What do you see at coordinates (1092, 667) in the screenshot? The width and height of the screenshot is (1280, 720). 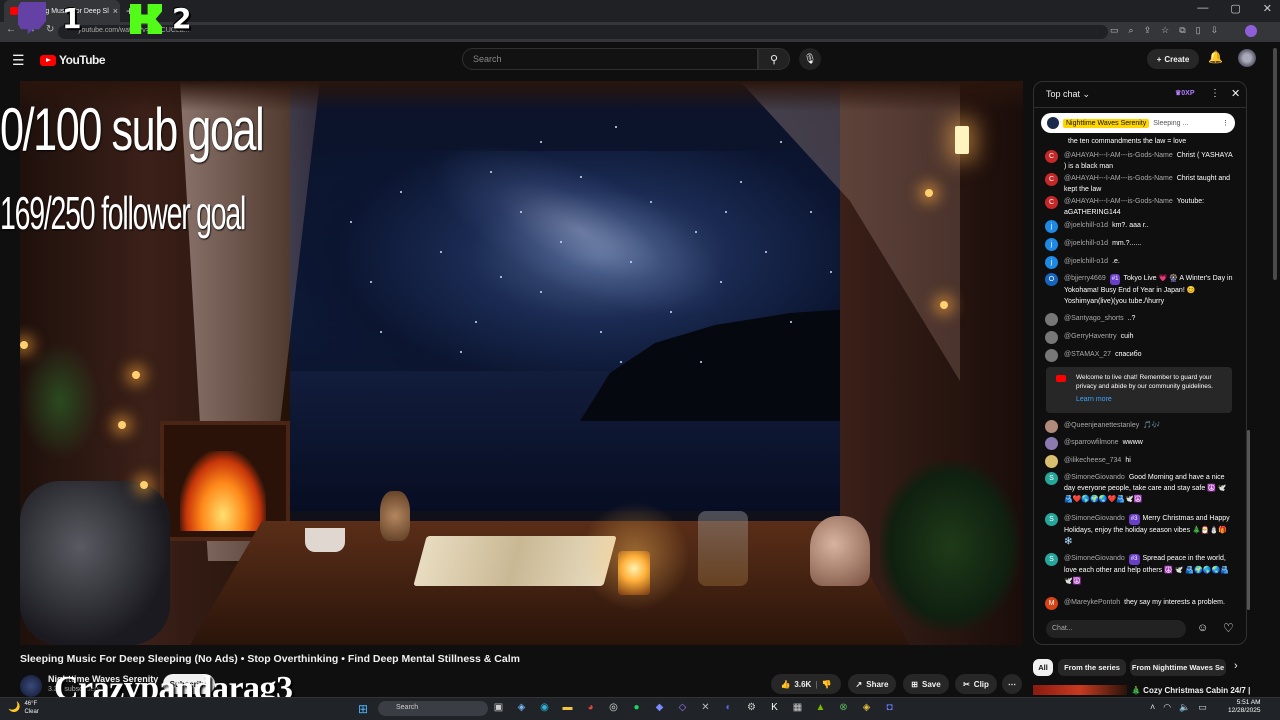 I see `chip-from-series: From the series` at bounding box center [1092, 667].